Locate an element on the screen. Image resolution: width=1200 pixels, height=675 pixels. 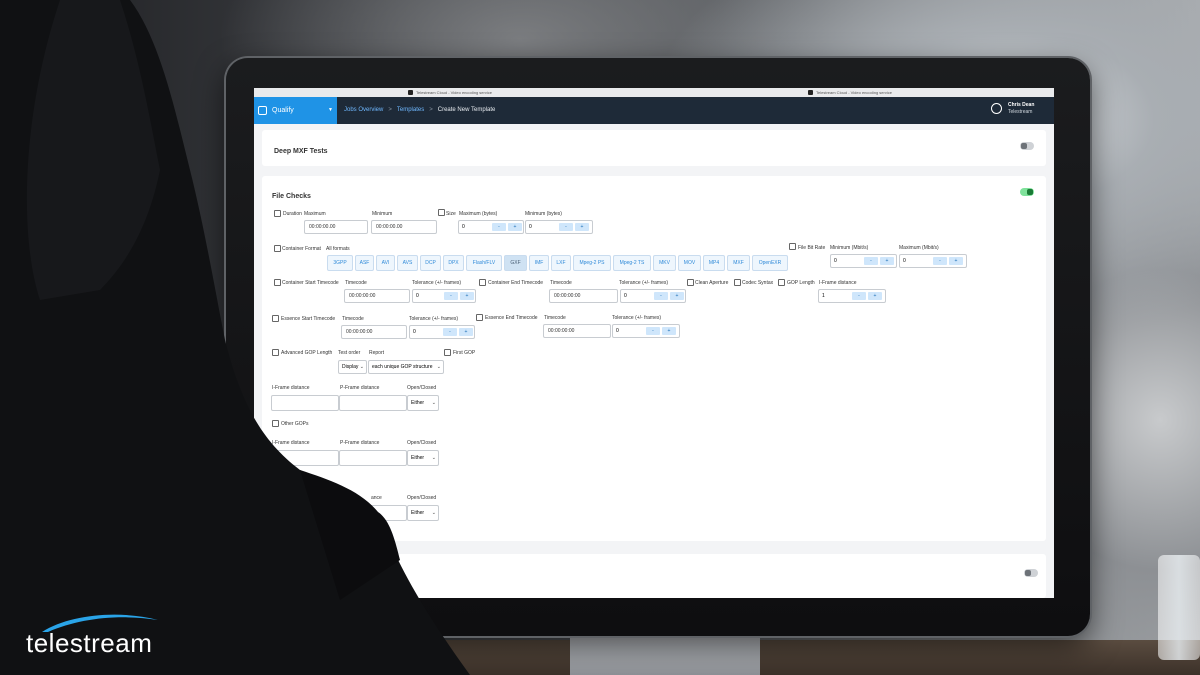
size-max-label: Maximum (bytes) is located at coordinates (478, 214).